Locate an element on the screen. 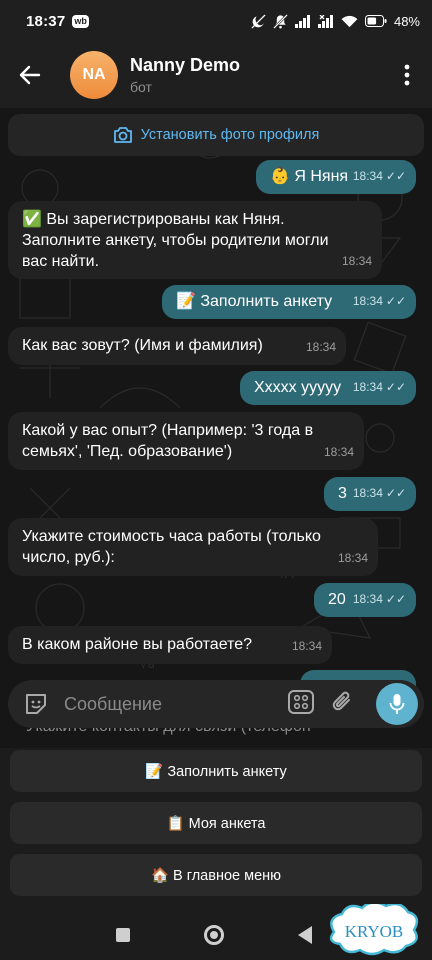  message-outgoing: 3 18:34 ✓✓ is located at coordinates (370, 494).